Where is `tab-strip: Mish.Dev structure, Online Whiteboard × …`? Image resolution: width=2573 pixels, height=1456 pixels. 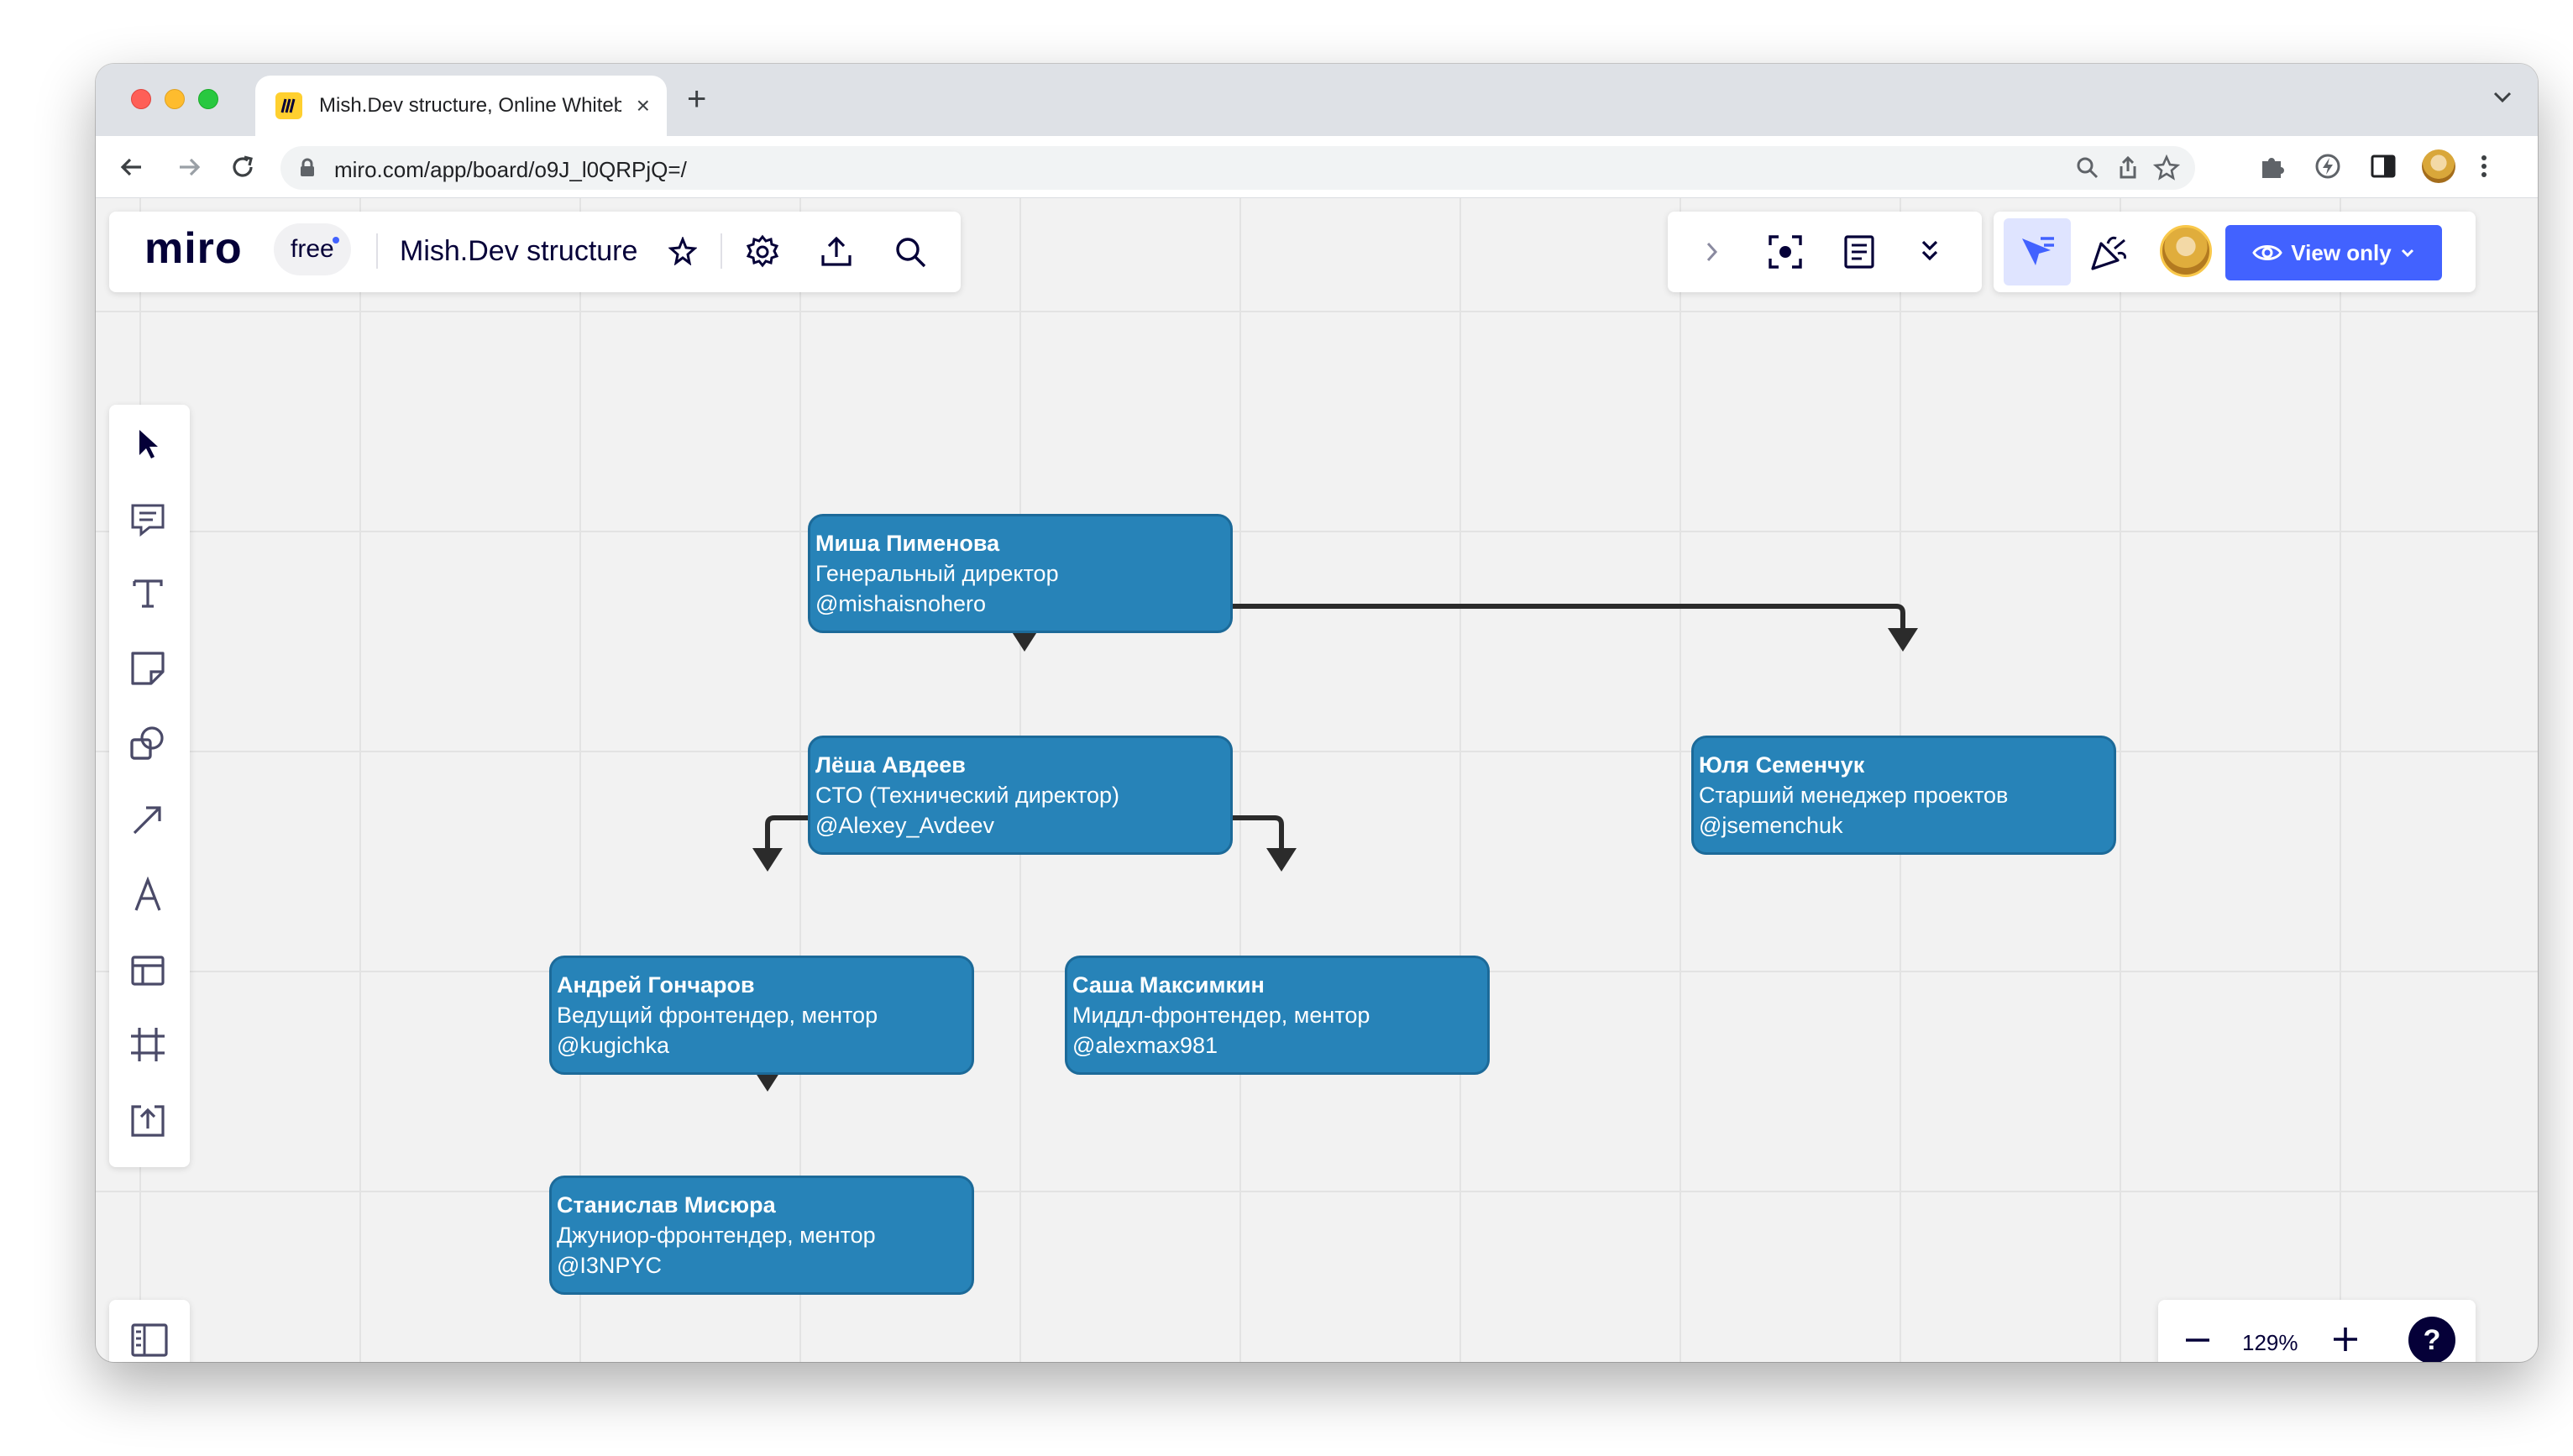 tab-strip: Mish.Dev structure, Online Whiteboard × … is located at coordinates (1317, 100).